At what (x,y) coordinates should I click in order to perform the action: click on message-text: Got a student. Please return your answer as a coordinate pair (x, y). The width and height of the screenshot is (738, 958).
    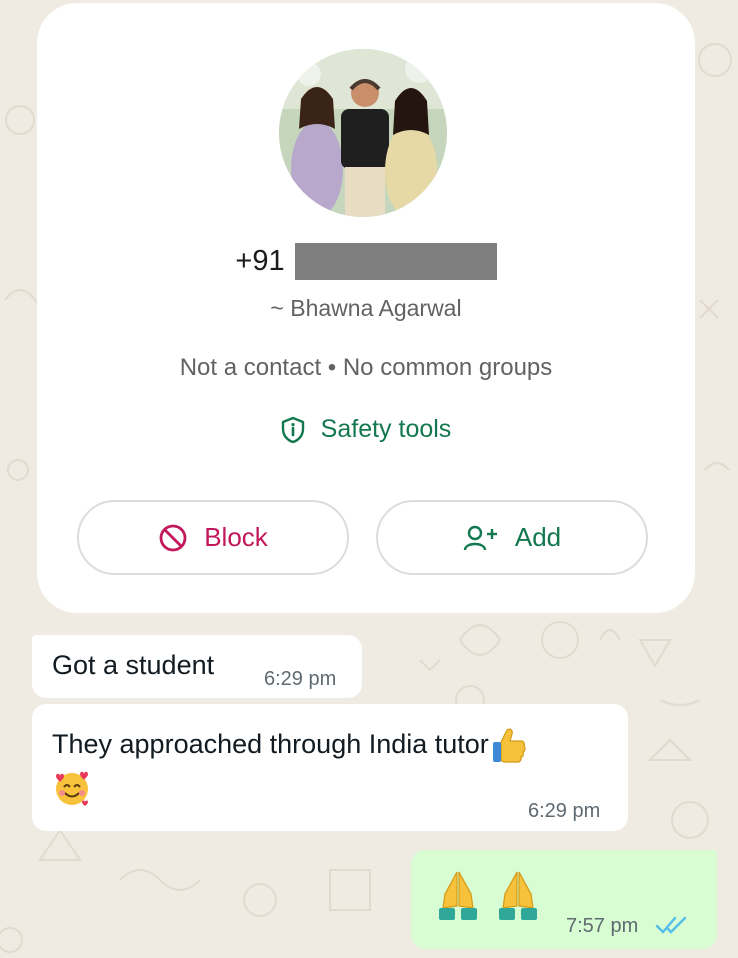
    Looking at the image, I should click on (133, 665).